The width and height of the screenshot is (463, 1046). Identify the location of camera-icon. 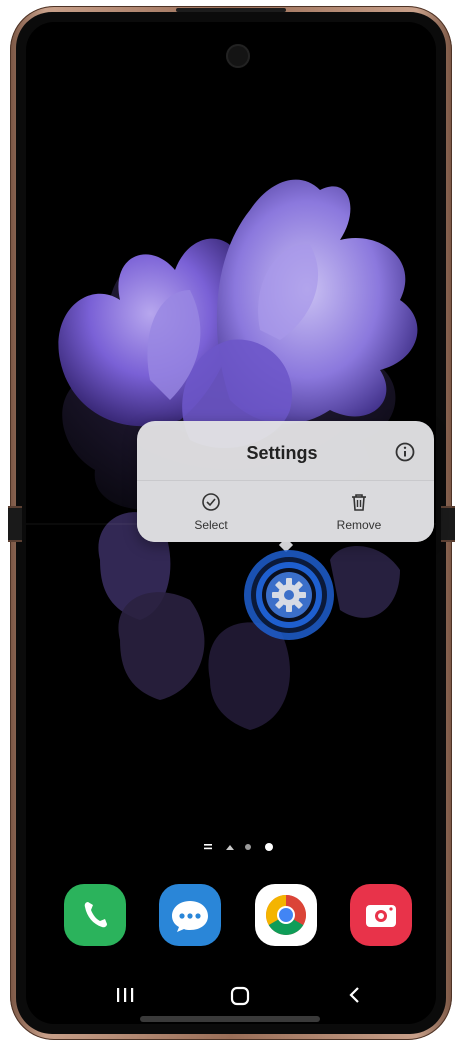
(381, 916).